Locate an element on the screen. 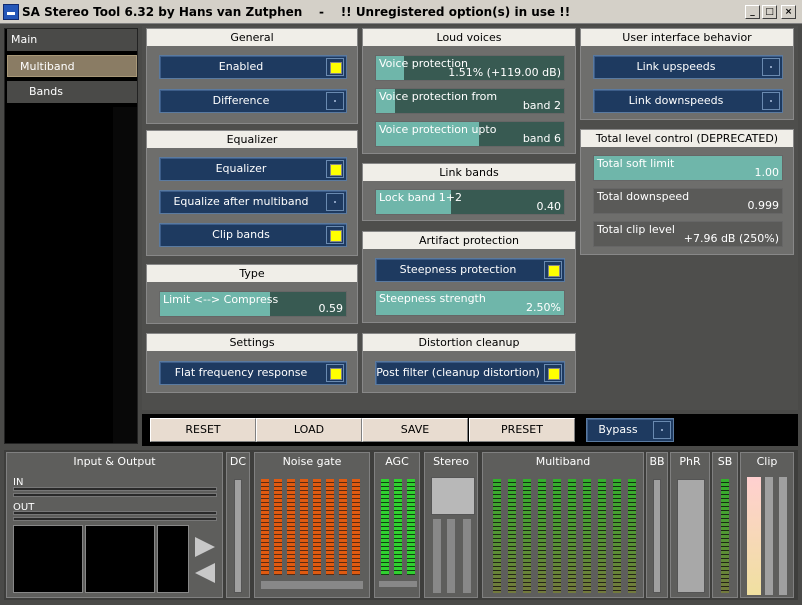  meter-dc: DC is located at coordinates (238, 525).